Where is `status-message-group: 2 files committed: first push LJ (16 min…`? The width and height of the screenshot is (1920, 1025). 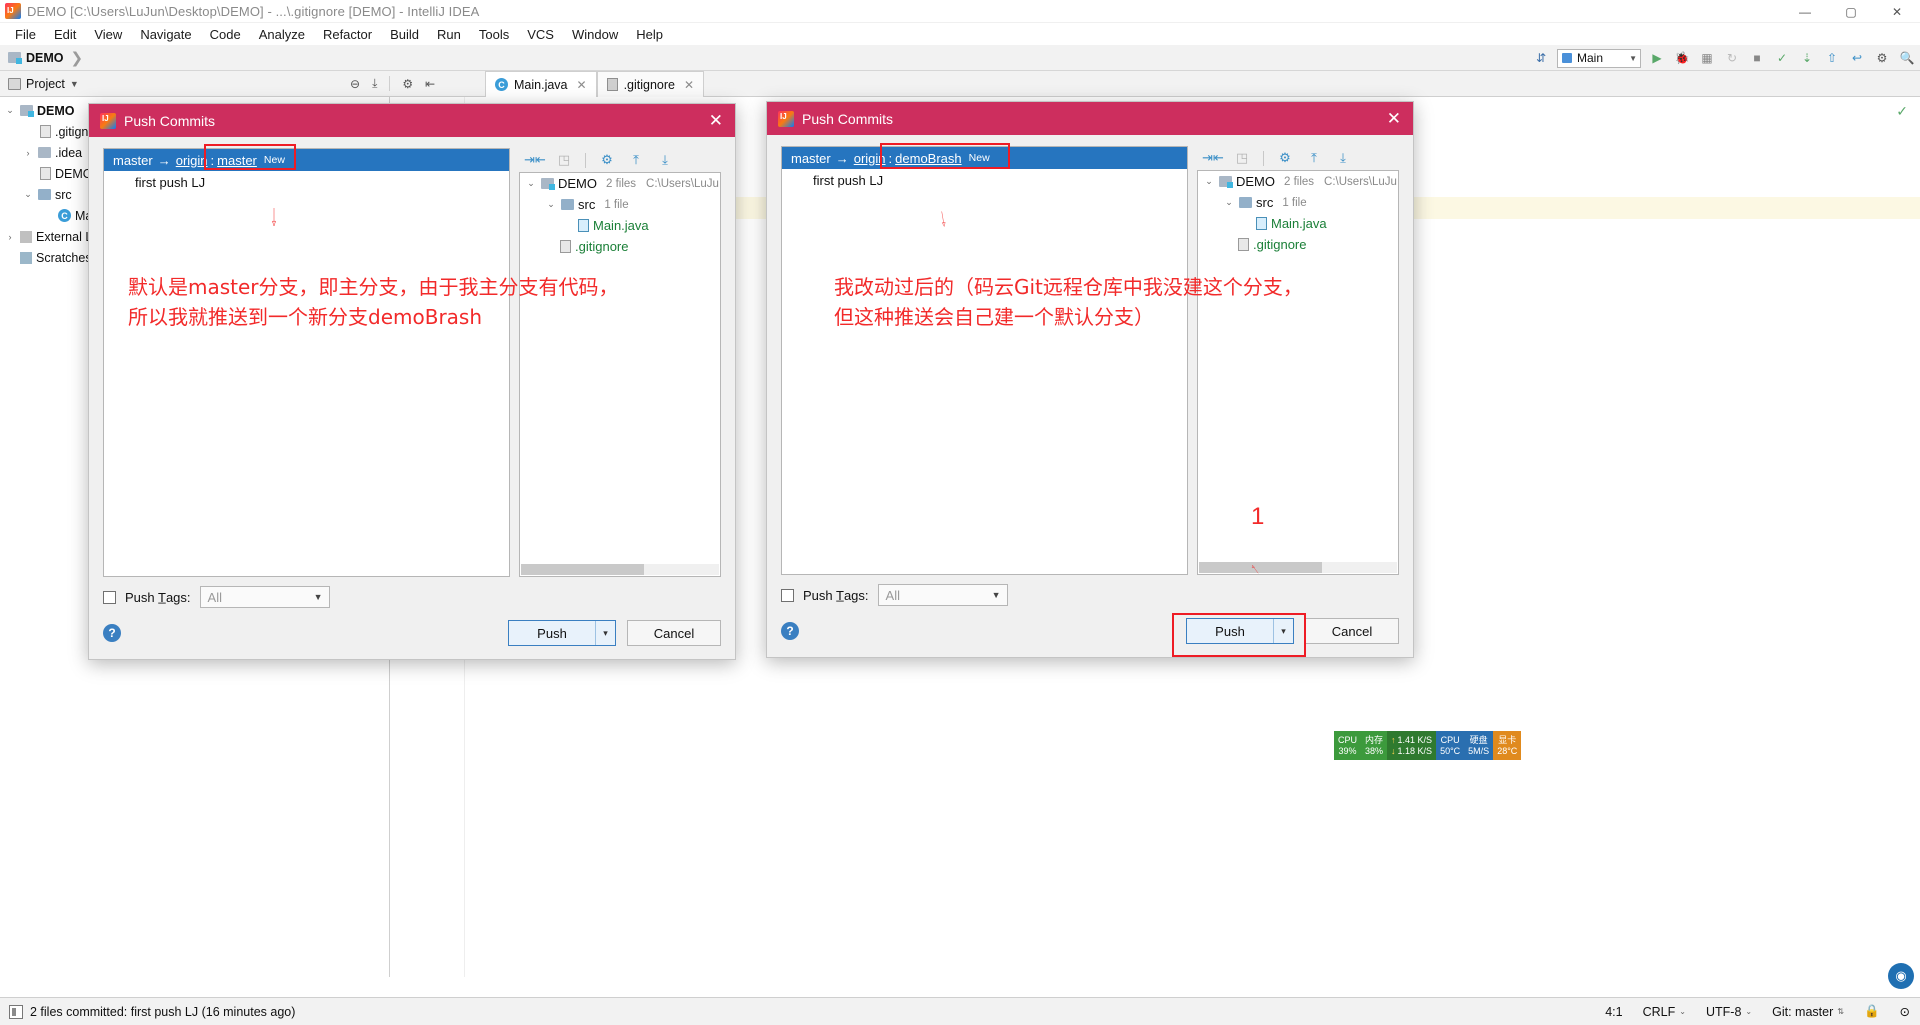
status-message-group: 2 files committed: first push LJ (16 min… is located at coordinates (147, 1011).